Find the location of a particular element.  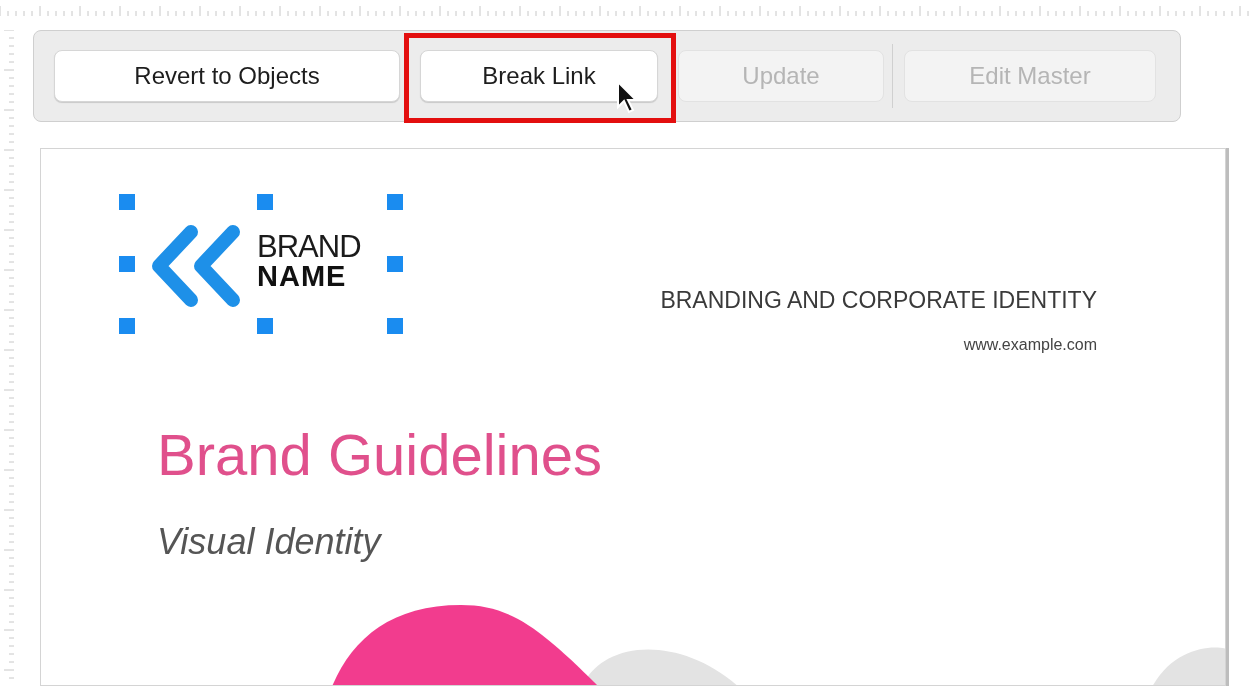

document-title: Brand Guidelines is located at coordinates (379, 455).